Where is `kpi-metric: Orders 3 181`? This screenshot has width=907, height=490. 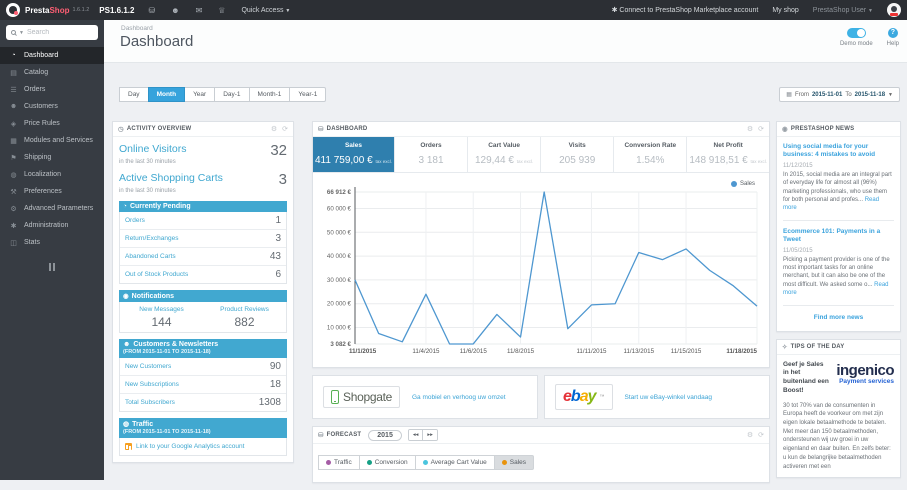
kpi-metric: Orders 3 181 is located at coordinates (432, 154).